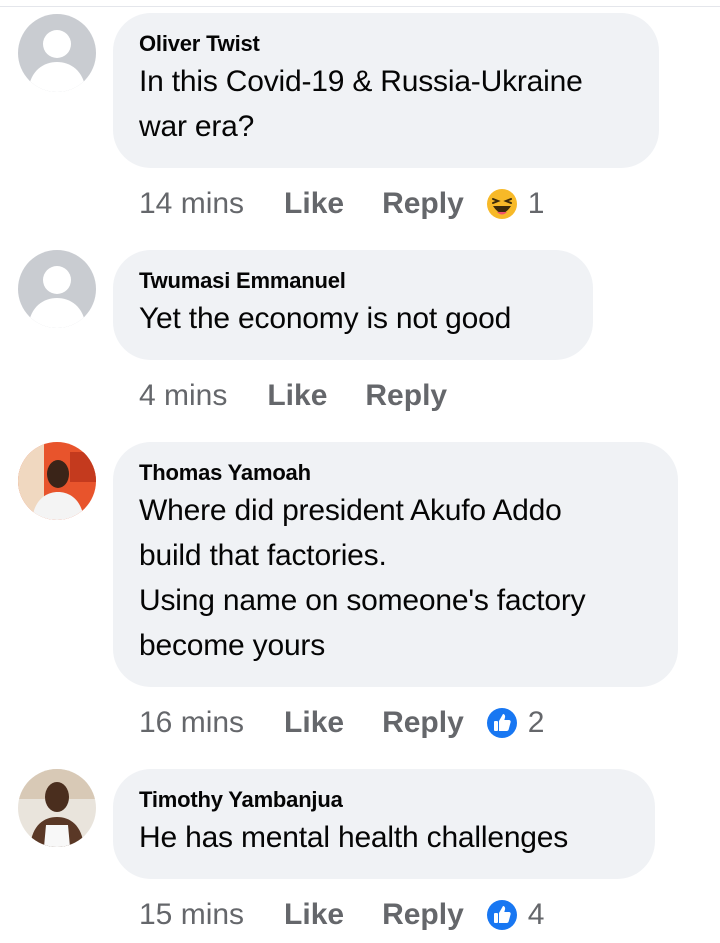 This screenshot has height=943, width=720. What do you see at coordinates (360, 3) in the screenshot?
I see `top-divider` at bounding box center [360, 3].